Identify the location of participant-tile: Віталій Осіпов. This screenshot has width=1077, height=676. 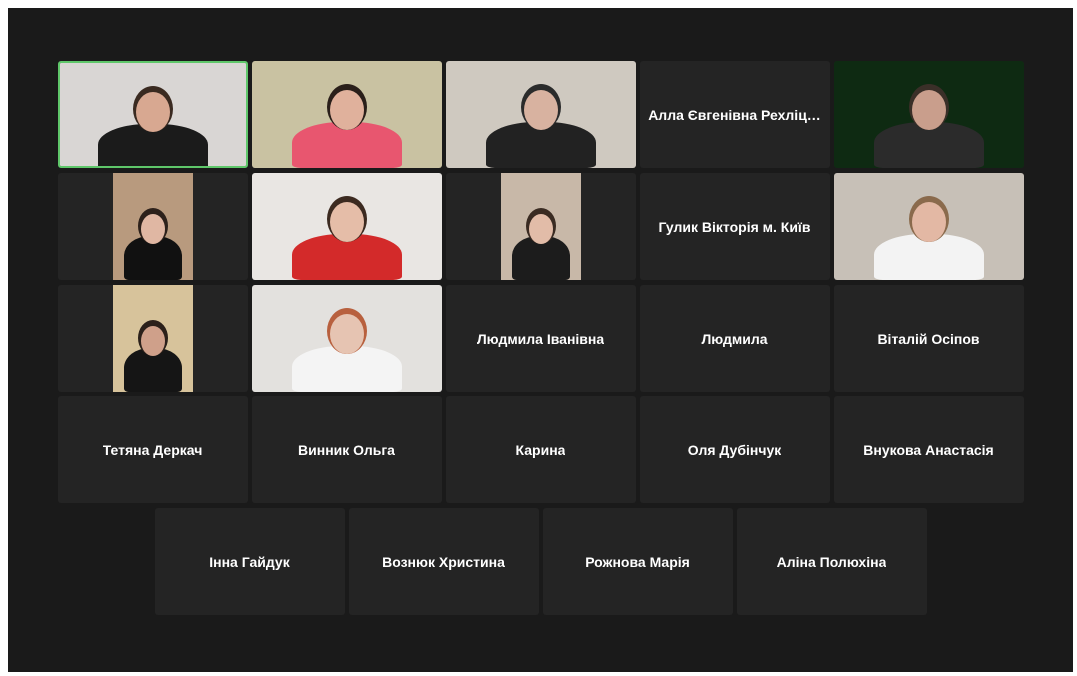
(928, 338).